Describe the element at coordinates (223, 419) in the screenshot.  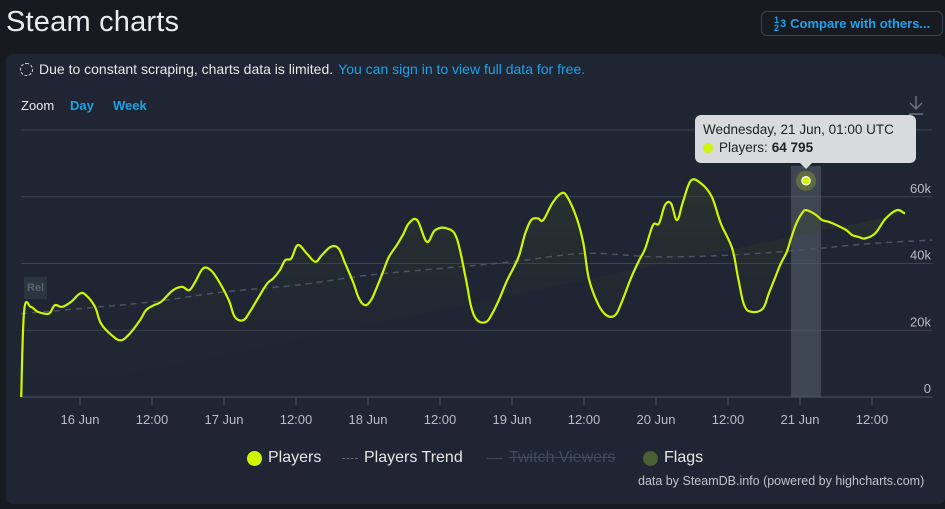
I see `x-tick-label: 17 Jun` at that location.